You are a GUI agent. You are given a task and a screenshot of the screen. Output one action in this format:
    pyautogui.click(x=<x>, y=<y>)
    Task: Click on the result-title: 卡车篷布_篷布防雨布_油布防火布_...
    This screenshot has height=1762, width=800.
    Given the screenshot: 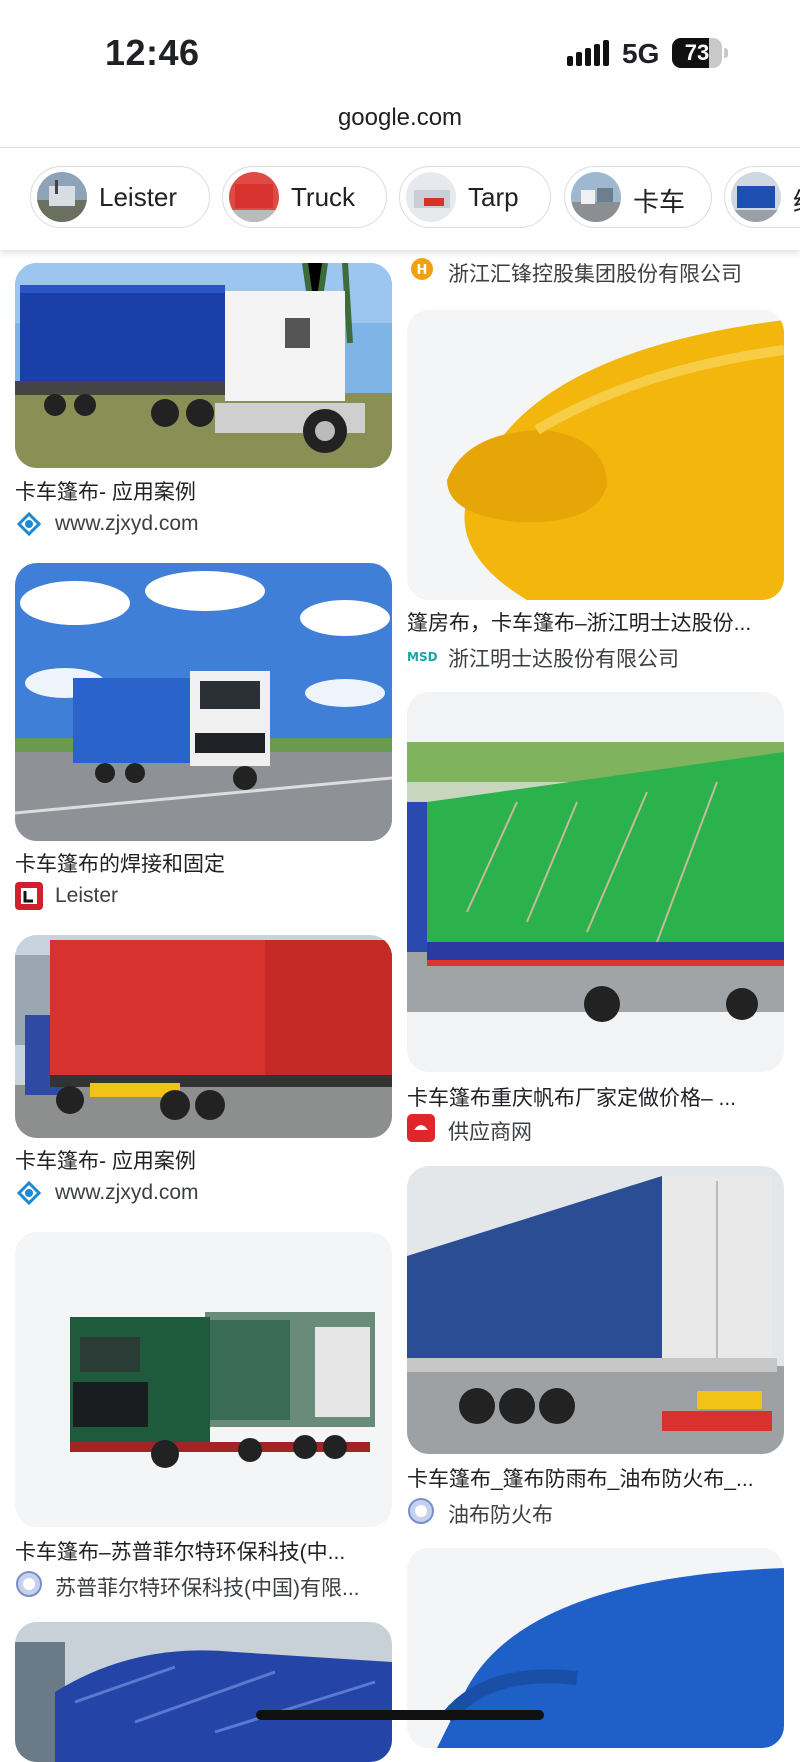 What is the action you would take?
    pyautogui.click(x=597, y=1478)
    